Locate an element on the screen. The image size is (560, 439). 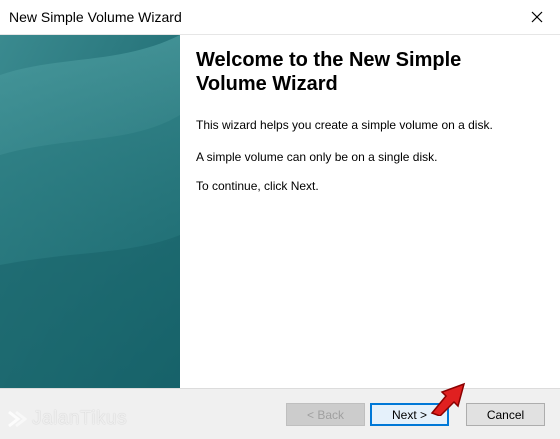
back-button: < Back is located at coordinates (325, 414).